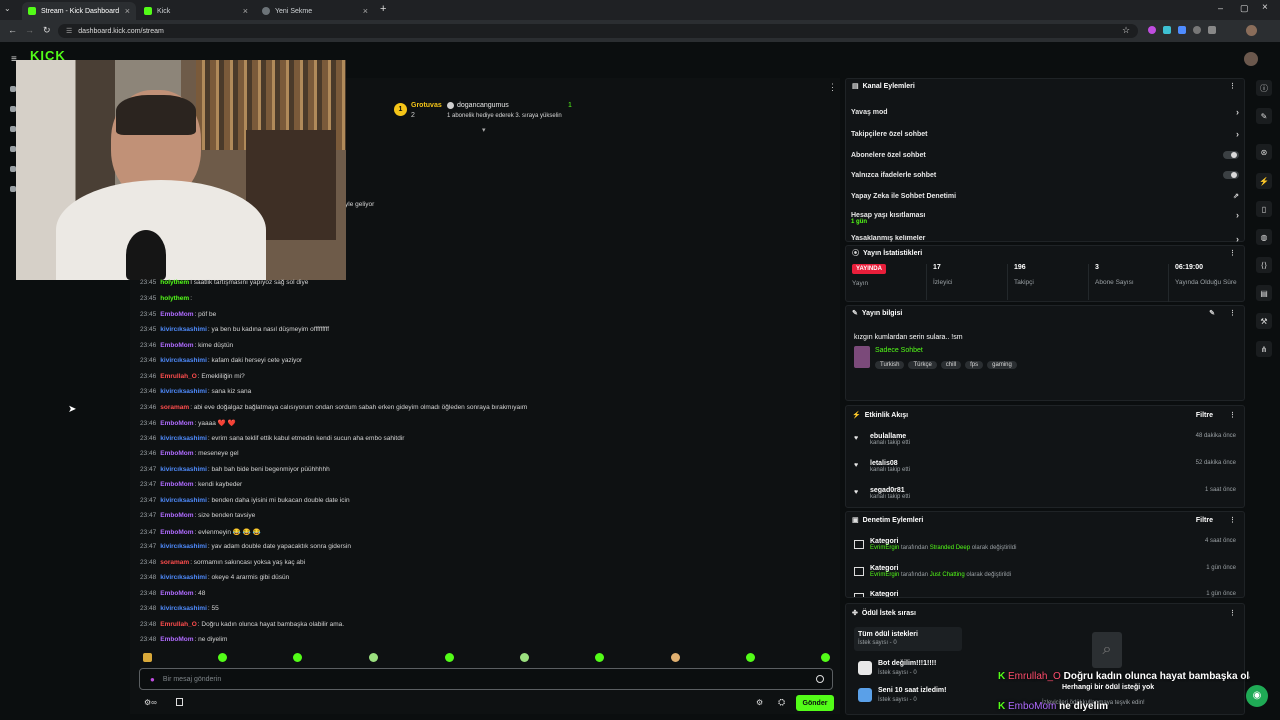 This screenshot has width=1280, height=720. Describe the element at coordinates (899, 350) in the screenshot. I see `category-name: Sadece Sohbet` at that location.